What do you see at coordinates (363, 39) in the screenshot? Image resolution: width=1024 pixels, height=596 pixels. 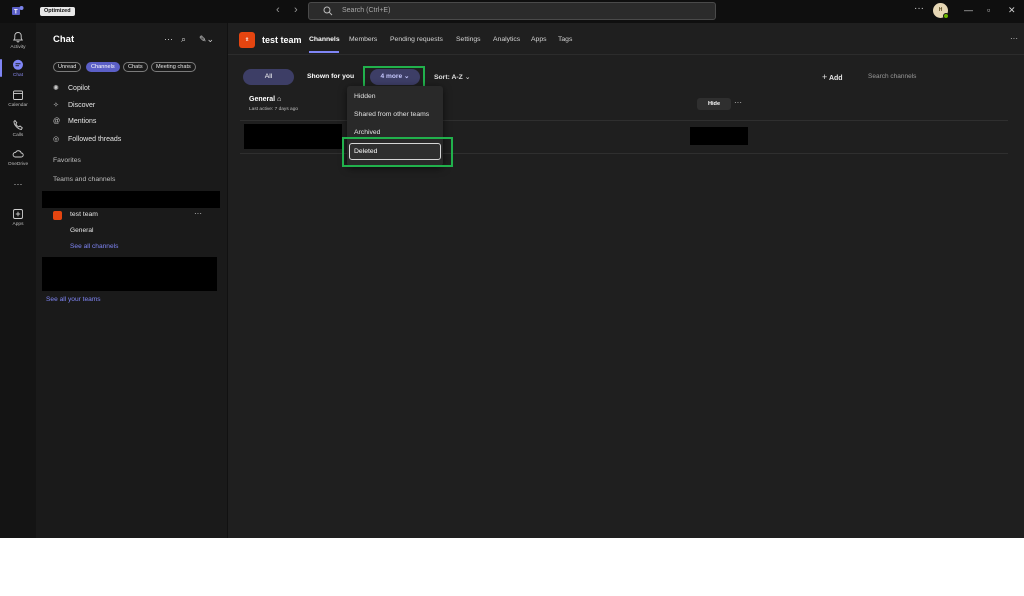 I see `tab-members: Members` at bounding box center [363, 39].